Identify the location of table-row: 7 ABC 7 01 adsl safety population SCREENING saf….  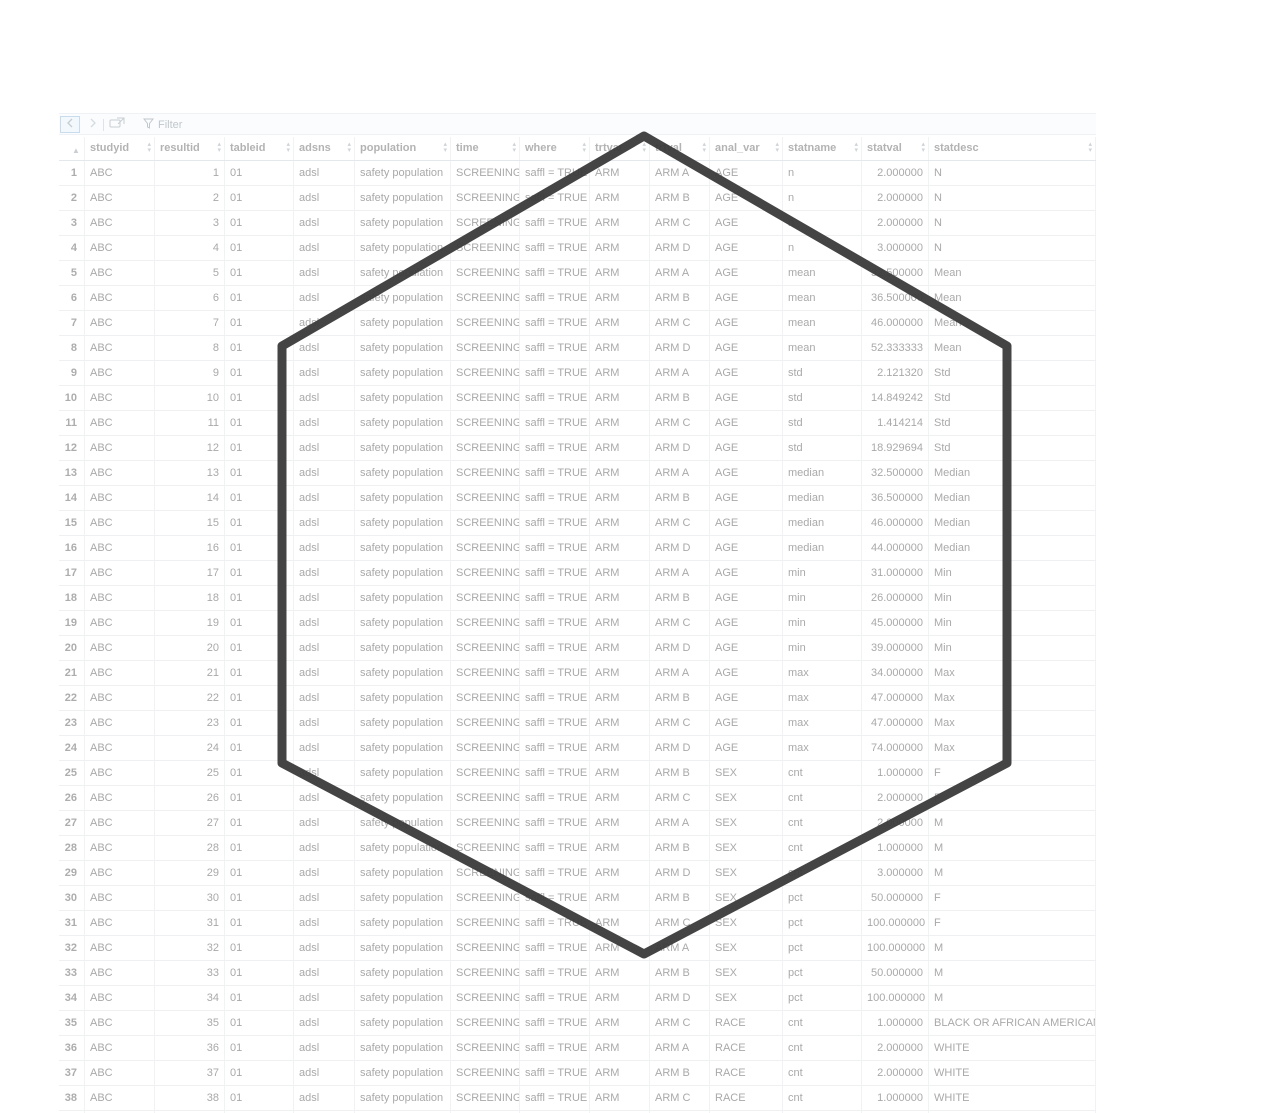
(577, 323).